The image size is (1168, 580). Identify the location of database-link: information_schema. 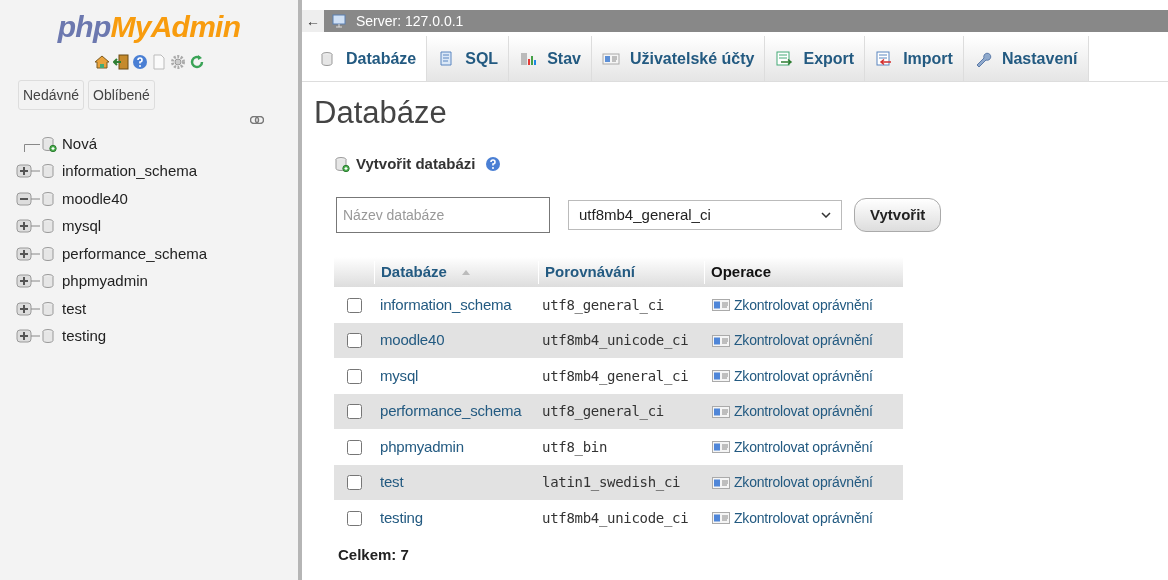
(456, 305).